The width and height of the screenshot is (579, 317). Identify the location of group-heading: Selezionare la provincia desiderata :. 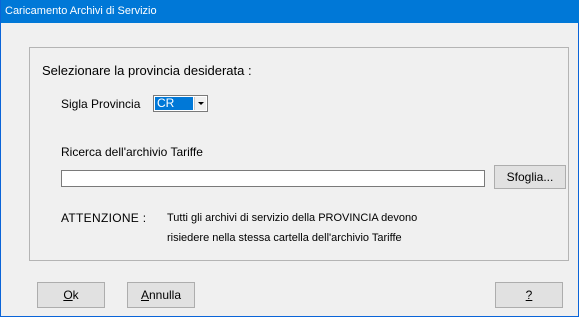
(147, 70).